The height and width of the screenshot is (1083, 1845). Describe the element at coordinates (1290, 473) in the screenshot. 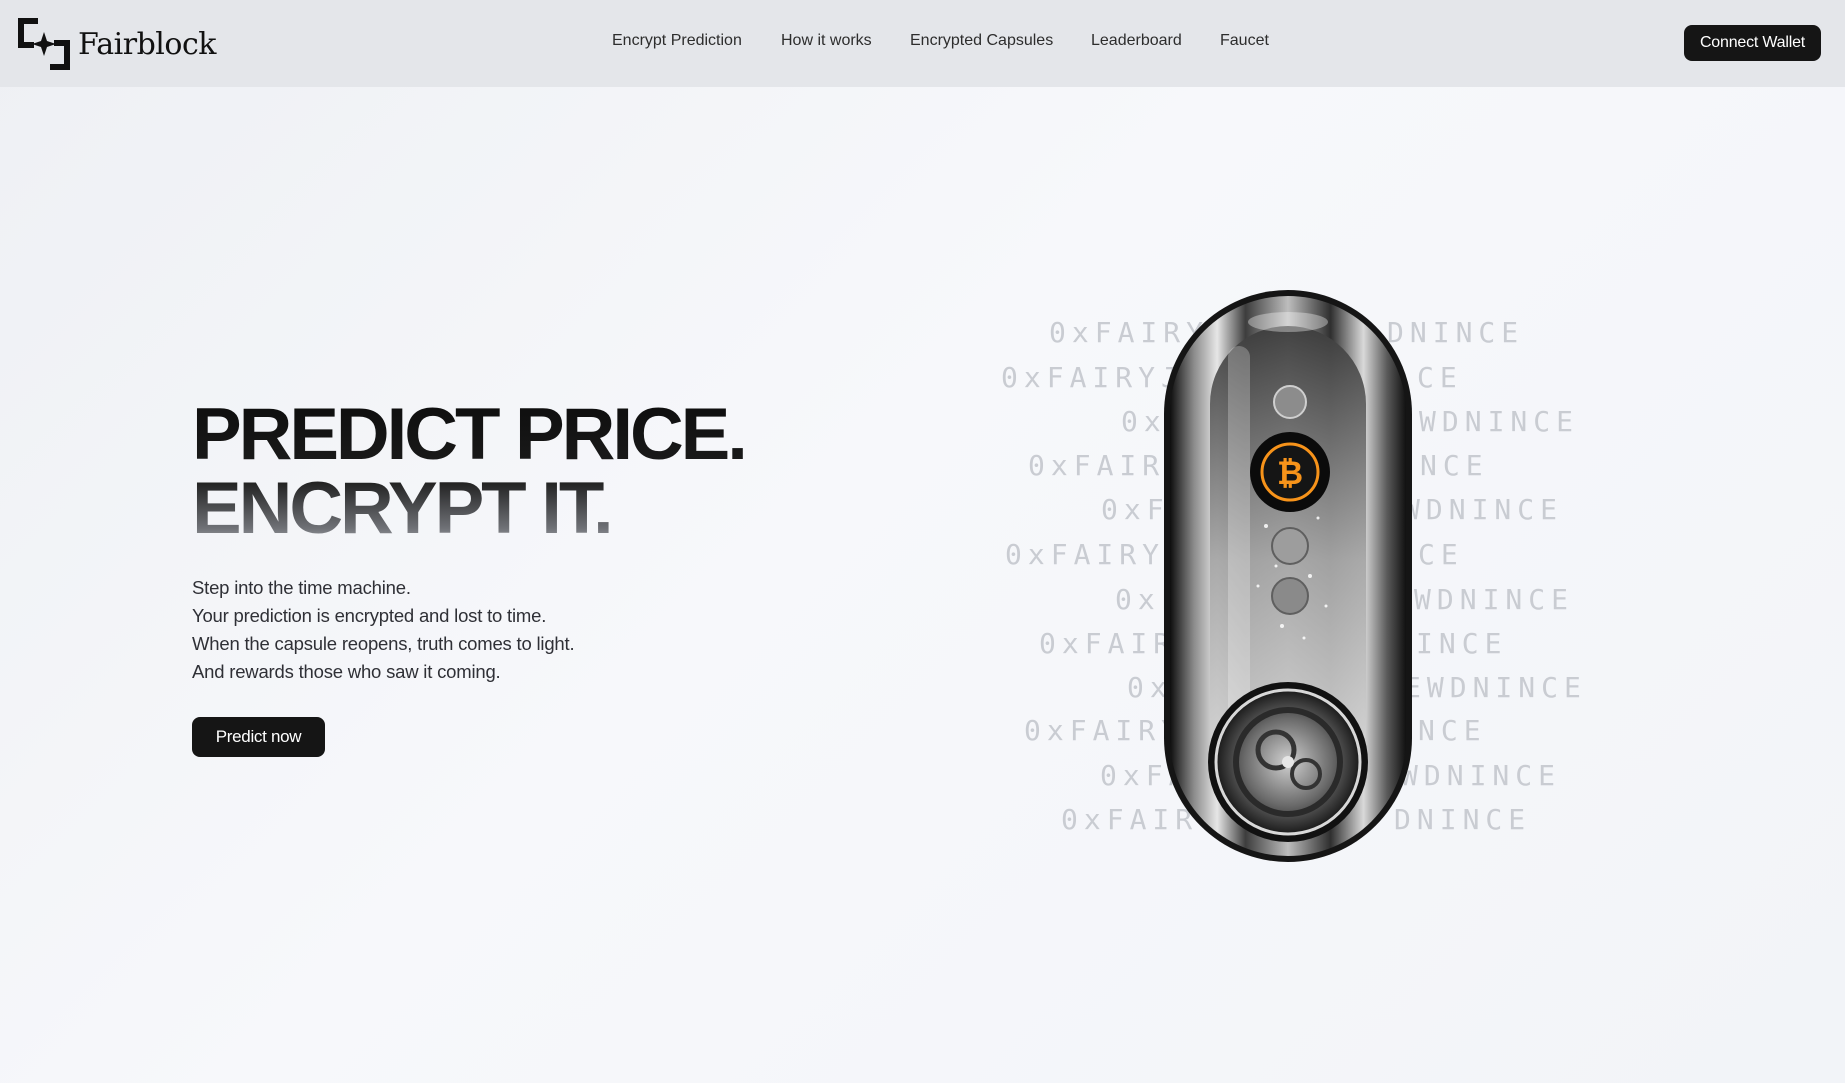

I see `bitcoin-icon: ₿` at that location.